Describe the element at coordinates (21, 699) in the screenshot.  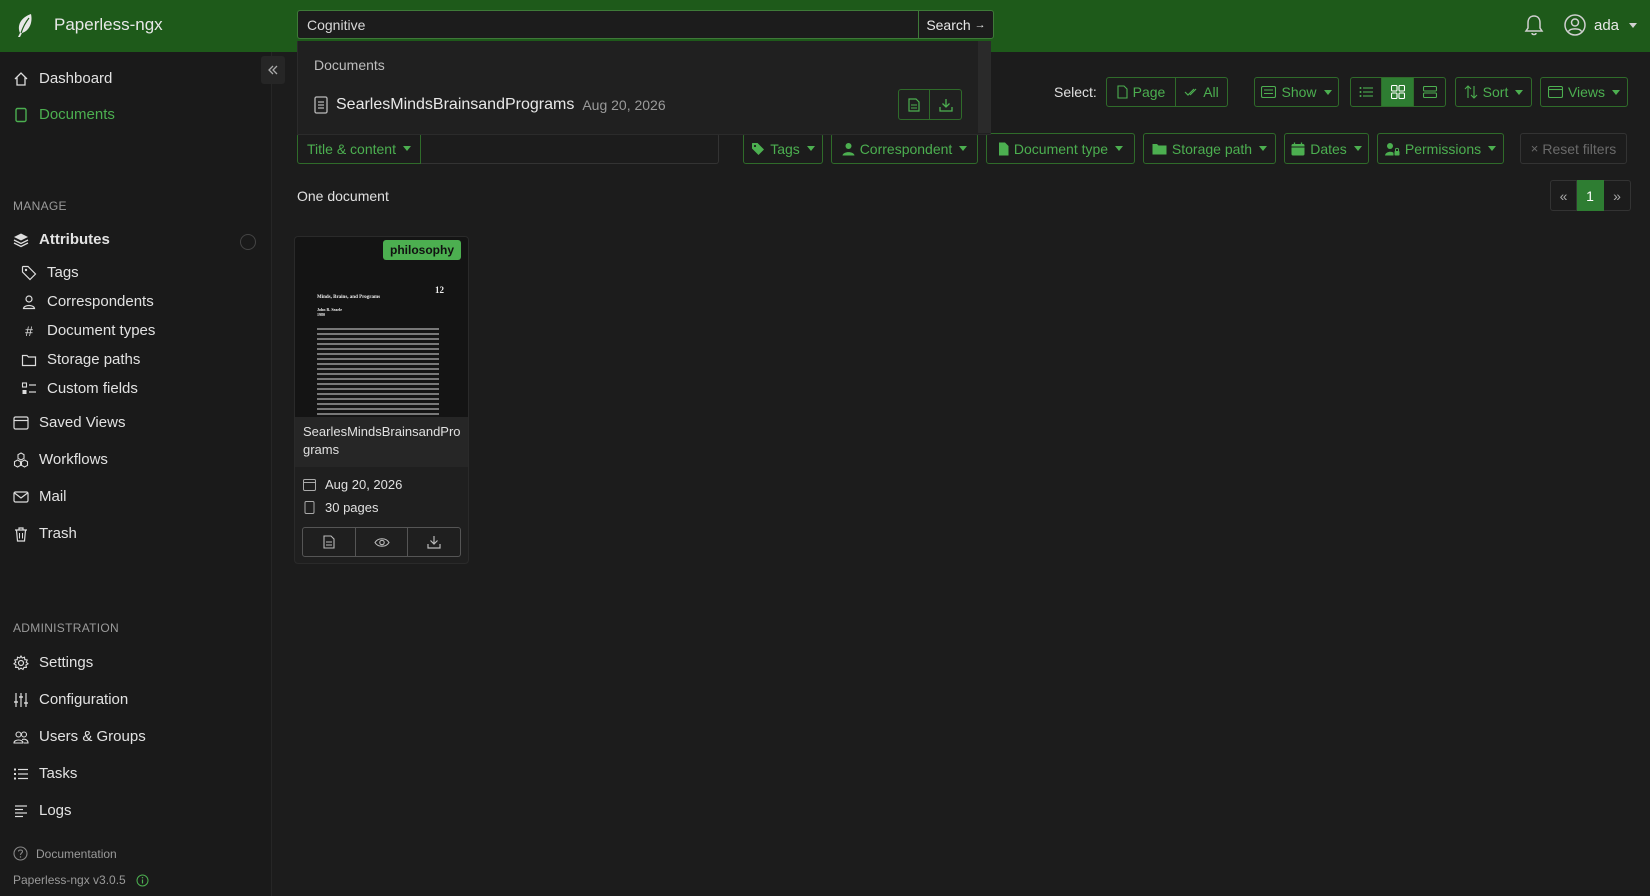
I see `sliders-icon` at that location.